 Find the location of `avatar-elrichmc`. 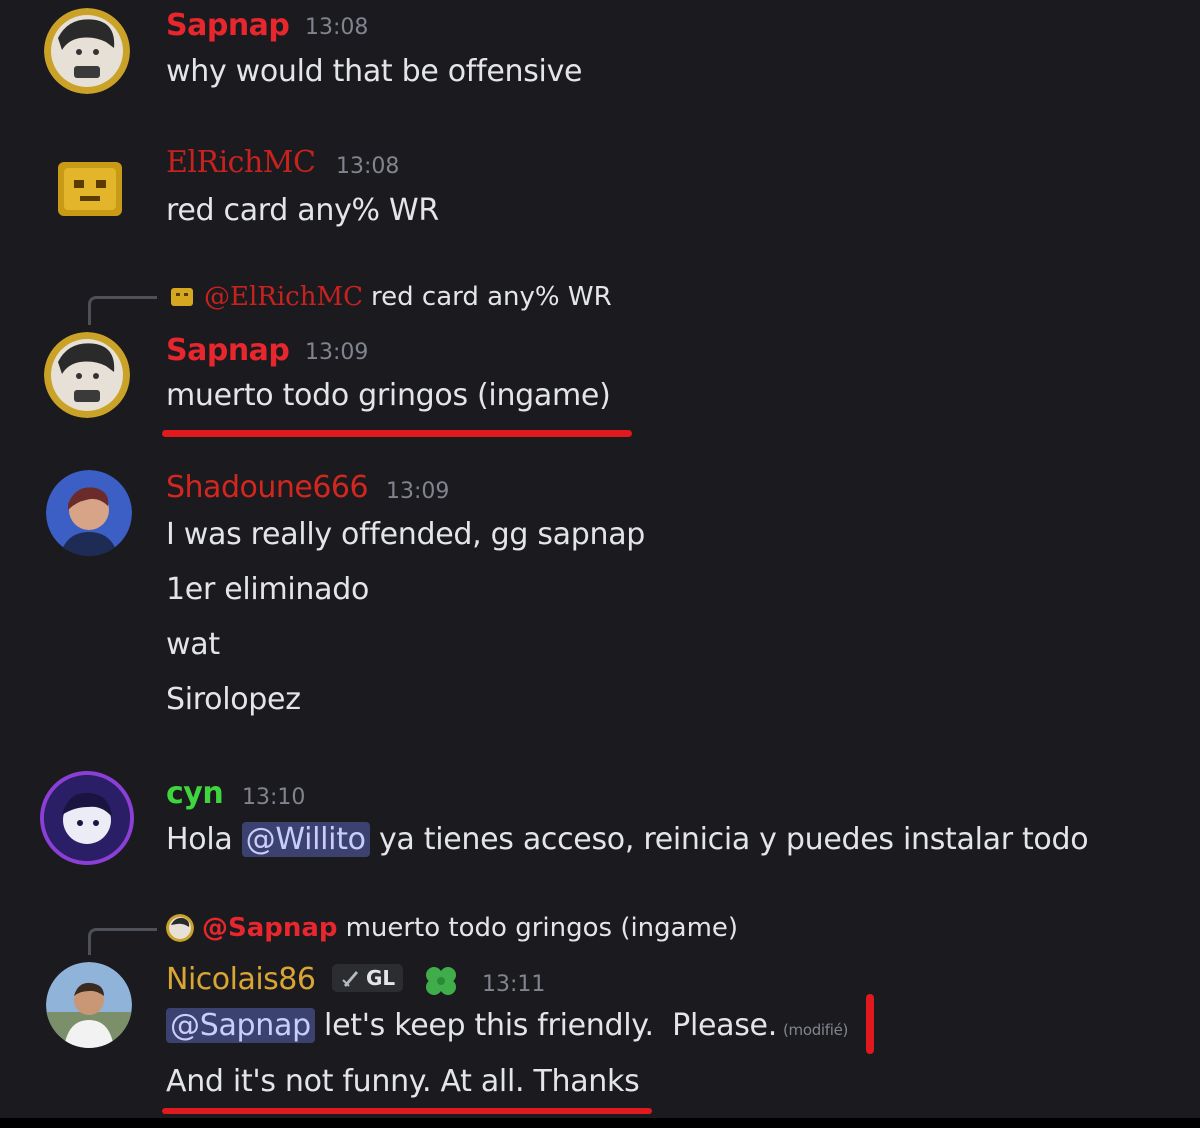

avatar-elrichmc is located at coordinates (90, 190).